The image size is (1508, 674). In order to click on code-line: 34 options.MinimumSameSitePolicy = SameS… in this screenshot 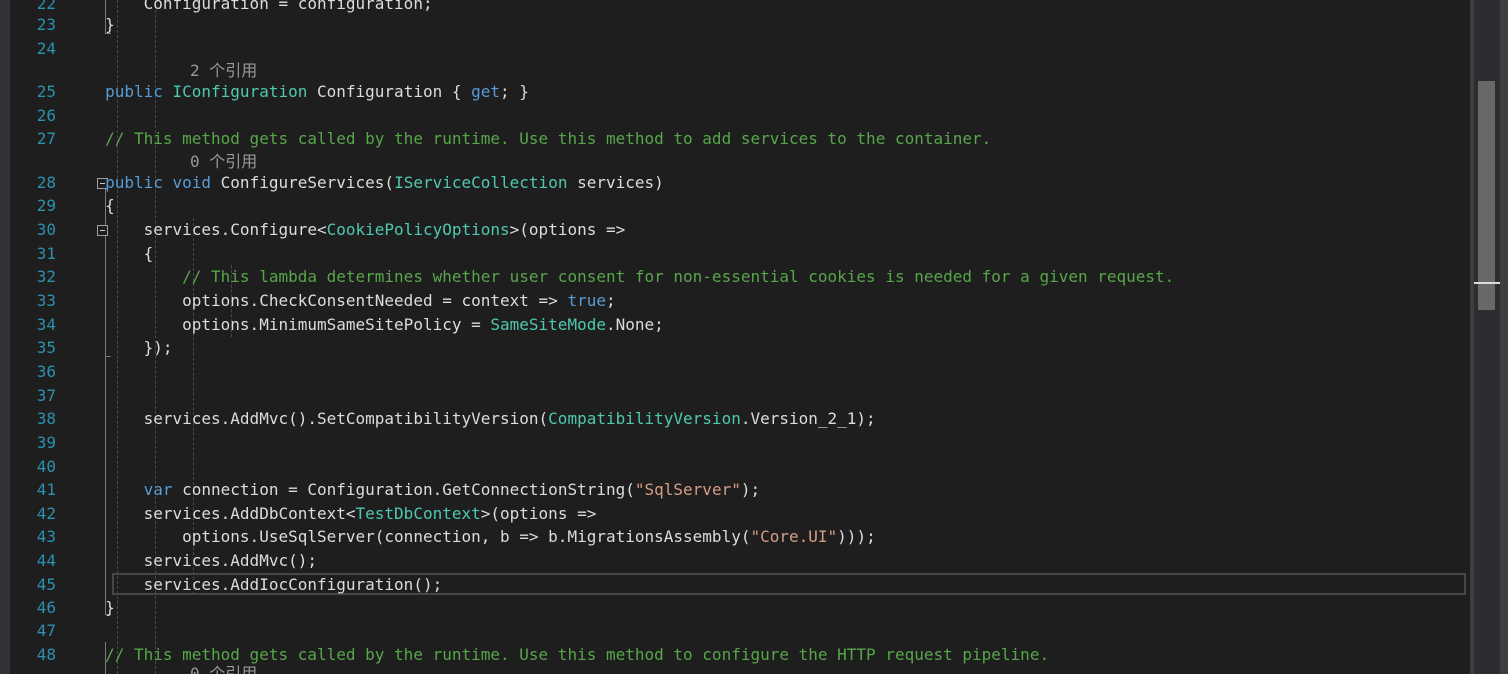, I will do `click(740, 324)`.